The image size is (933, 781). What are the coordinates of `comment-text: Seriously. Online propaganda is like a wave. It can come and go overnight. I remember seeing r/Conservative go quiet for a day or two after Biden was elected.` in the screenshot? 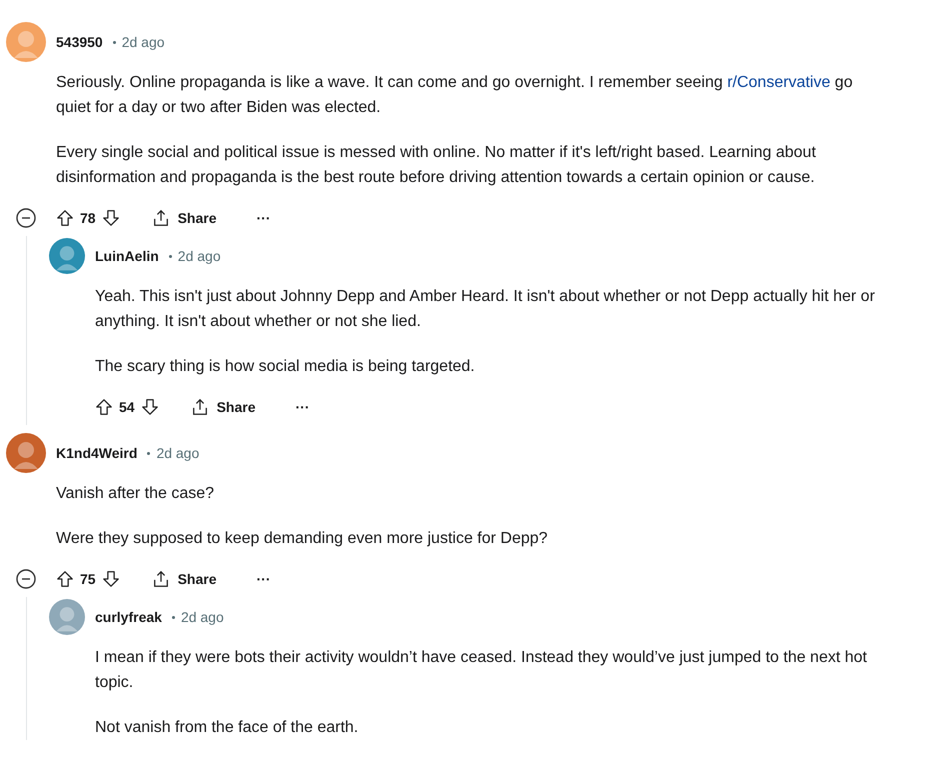 It's located at (455, 95).